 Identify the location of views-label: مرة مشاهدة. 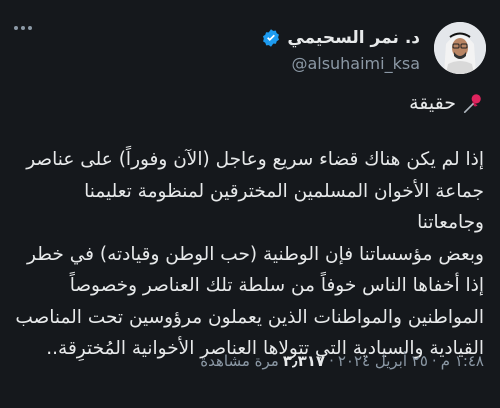
(239, 361).